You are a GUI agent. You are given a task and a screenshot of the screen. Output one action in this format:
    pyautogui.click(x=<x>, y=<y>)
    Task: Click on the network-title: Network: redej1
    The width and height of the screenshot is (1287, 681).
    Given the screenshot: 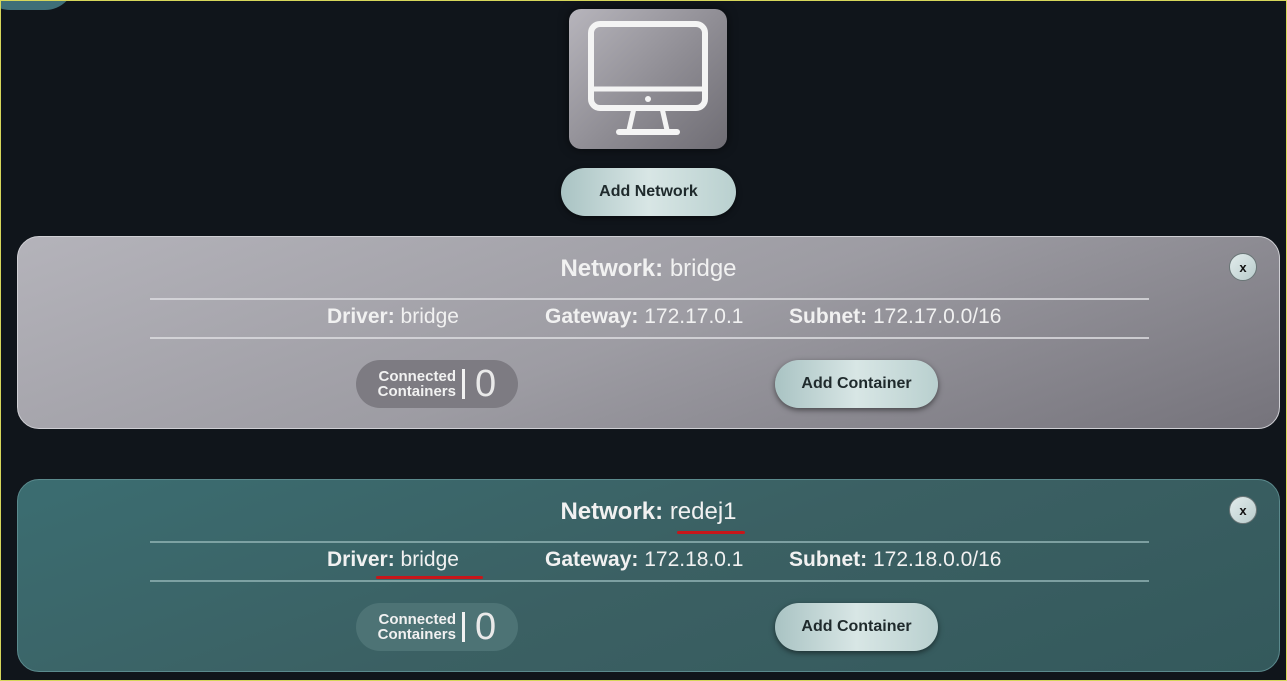 What is the action you would take?
    pyautogui.click(x=648, y=512)
    